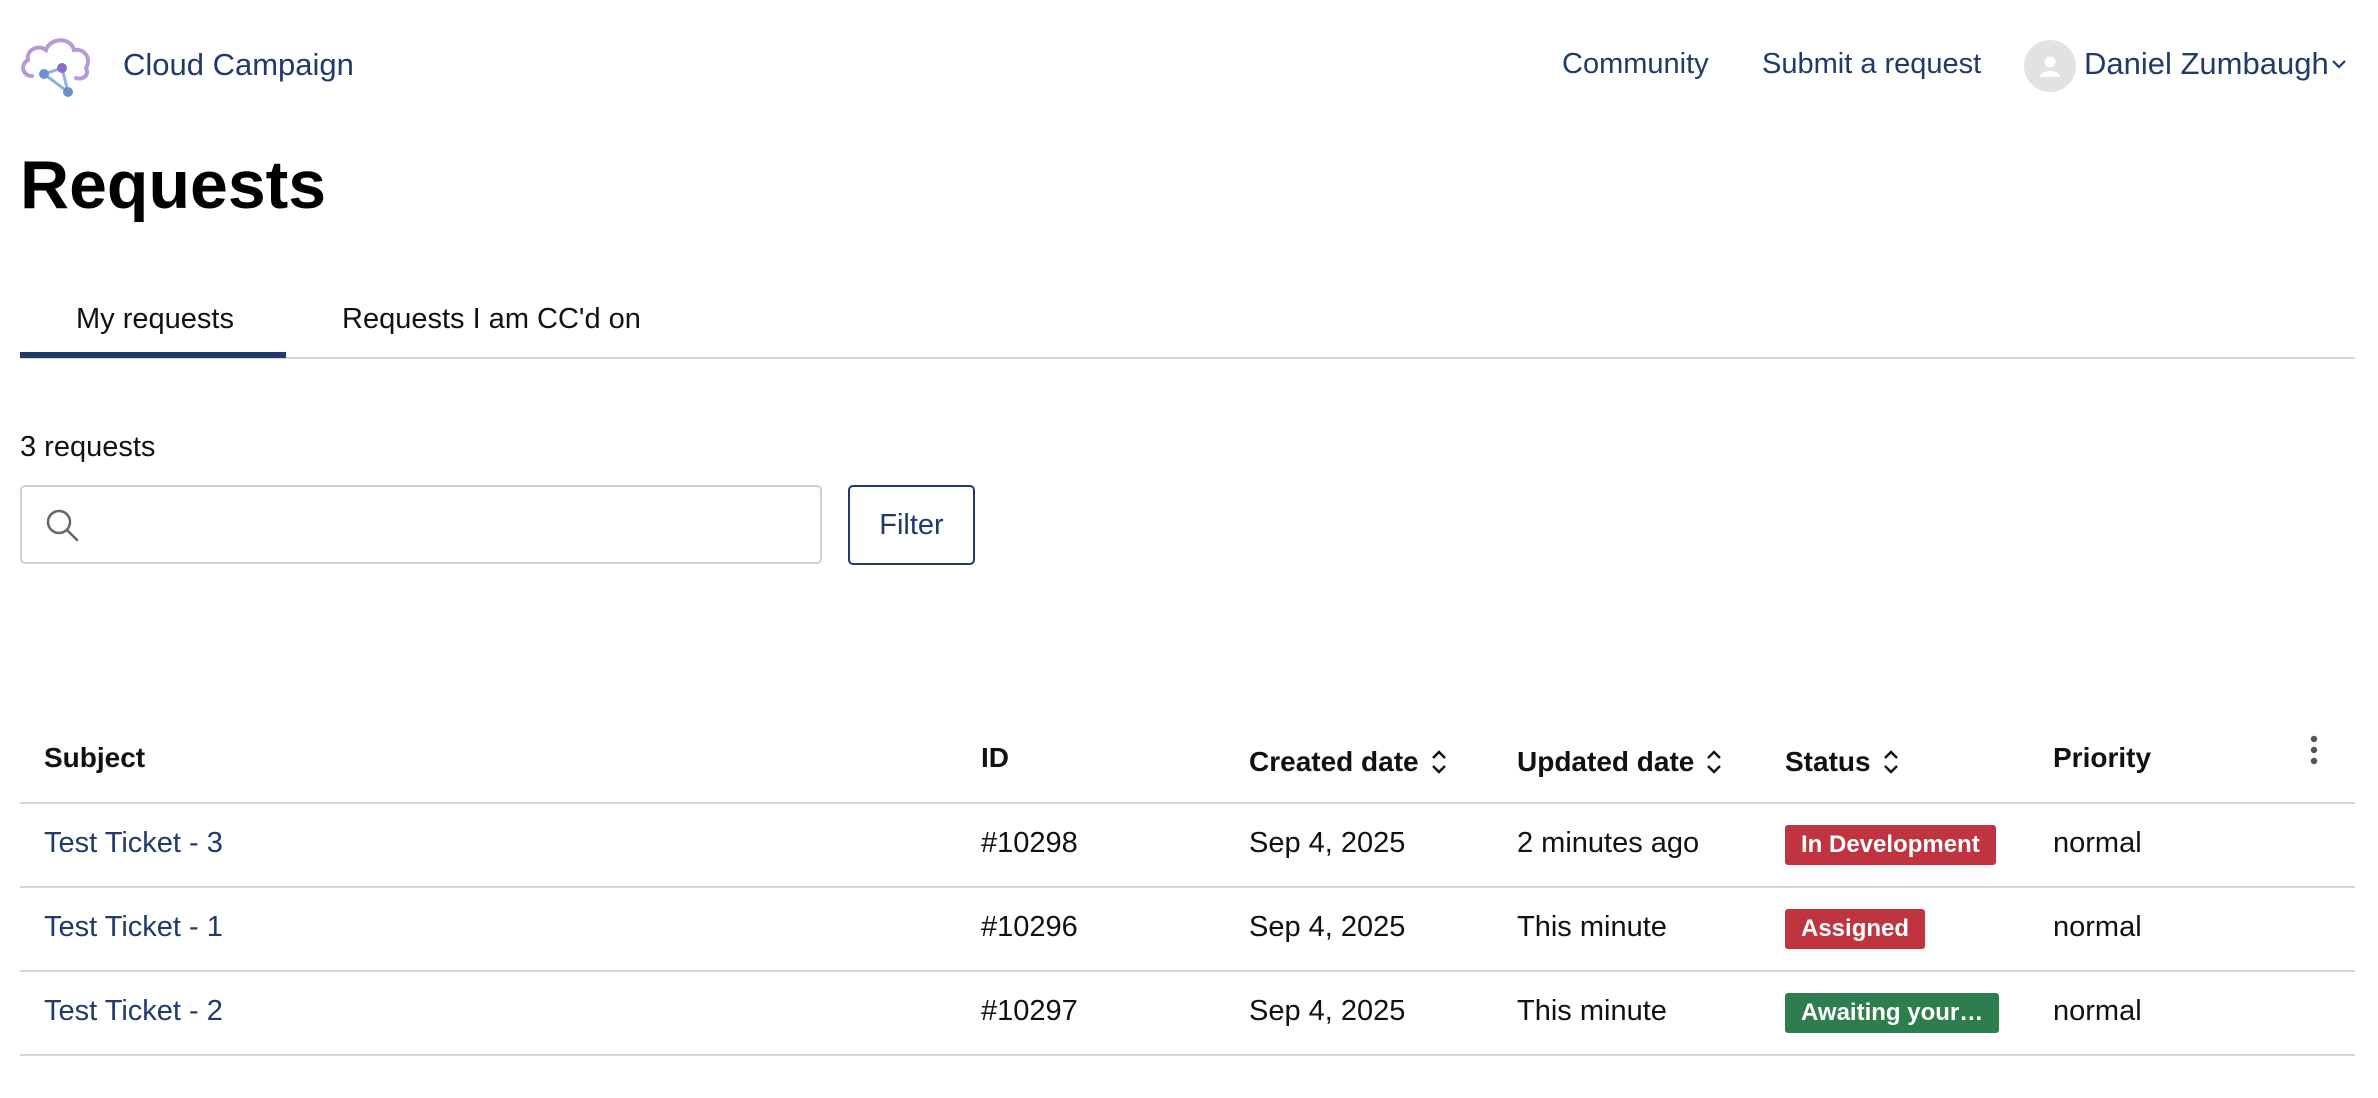 The image size is (2378, 1098). I want to click on column-header-priority: Priority, so click(2102, 758).